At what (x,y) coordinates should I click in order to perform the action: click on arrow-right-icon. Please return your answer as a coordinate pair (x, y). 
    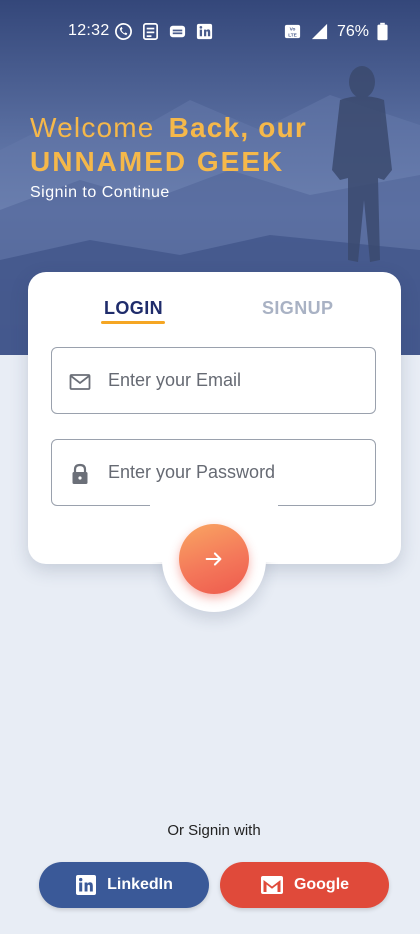
    Looking at the image, I should click on (213, 559).